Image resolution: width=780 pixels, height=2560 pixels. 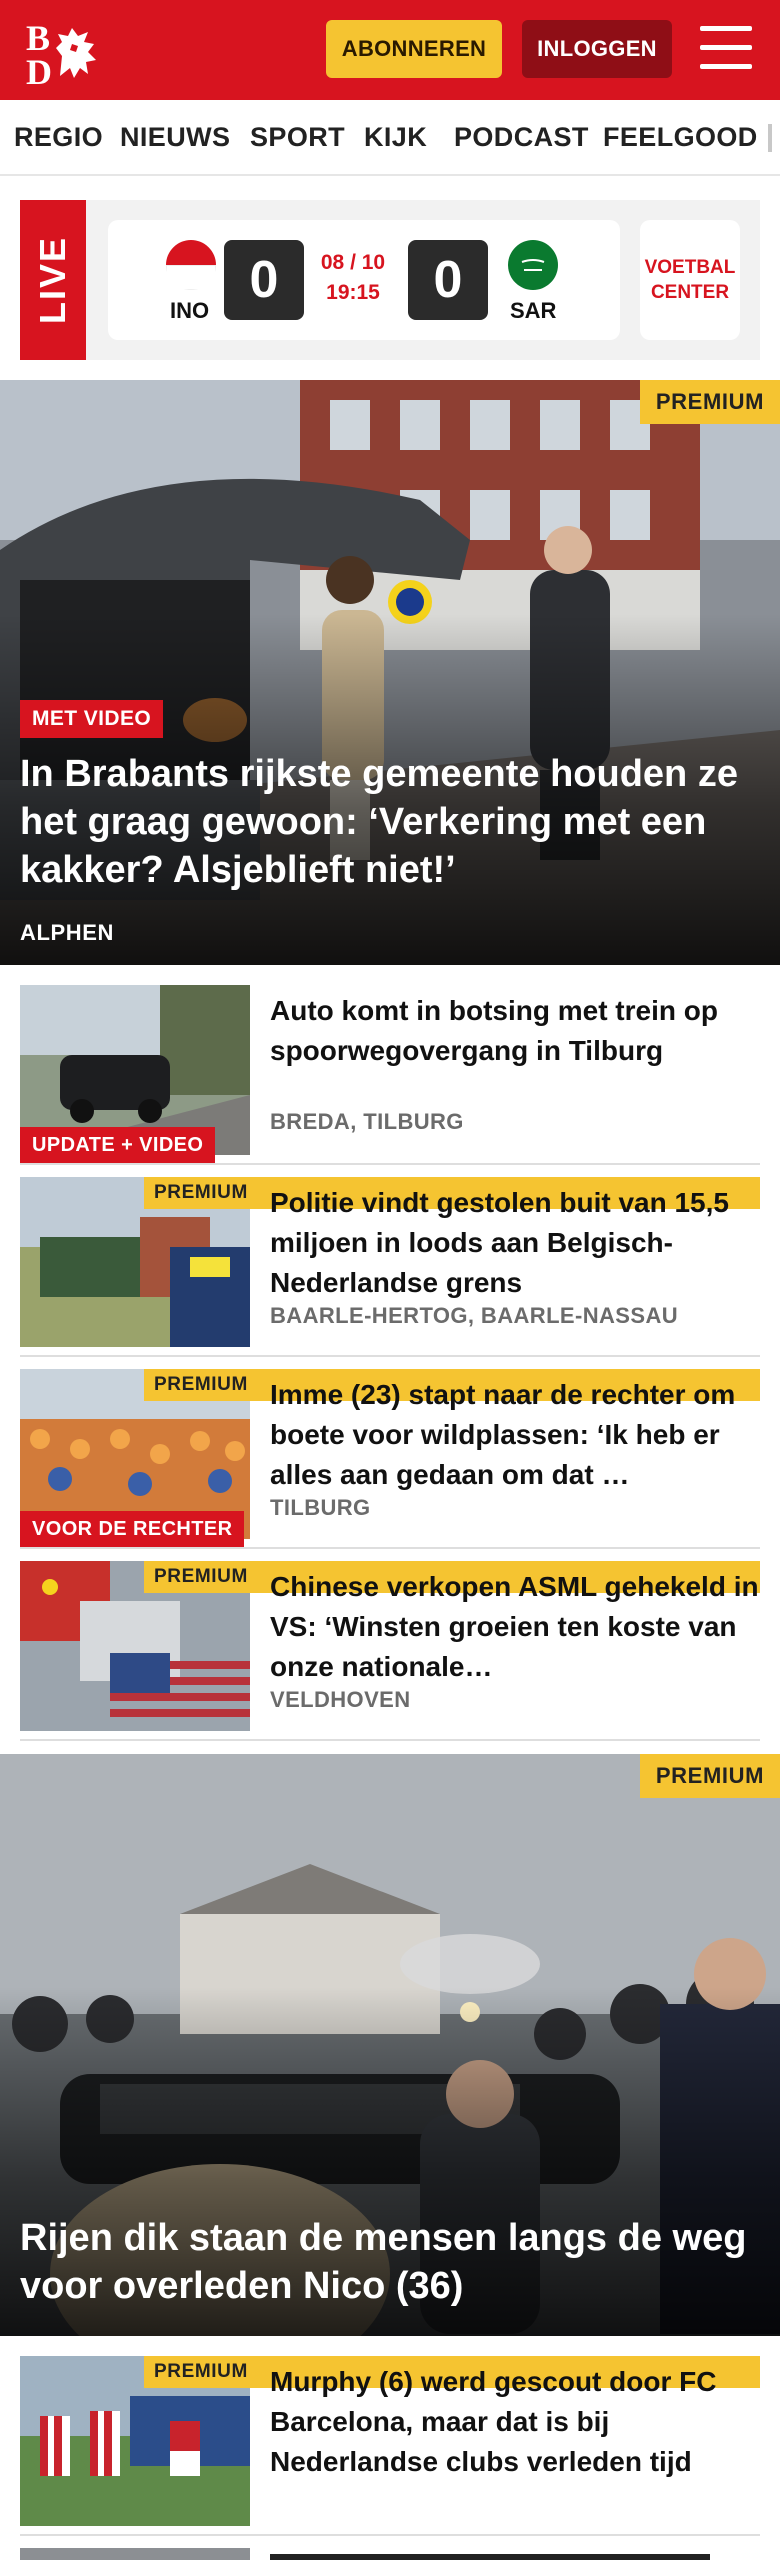 I want to click on match-date: 08 / 10, so click(x=353, y=262).